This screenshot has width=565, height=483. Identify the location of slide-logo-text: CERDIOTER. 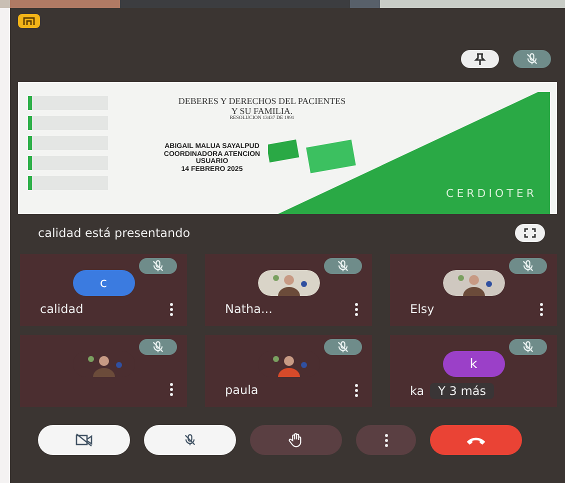
(491, 193).